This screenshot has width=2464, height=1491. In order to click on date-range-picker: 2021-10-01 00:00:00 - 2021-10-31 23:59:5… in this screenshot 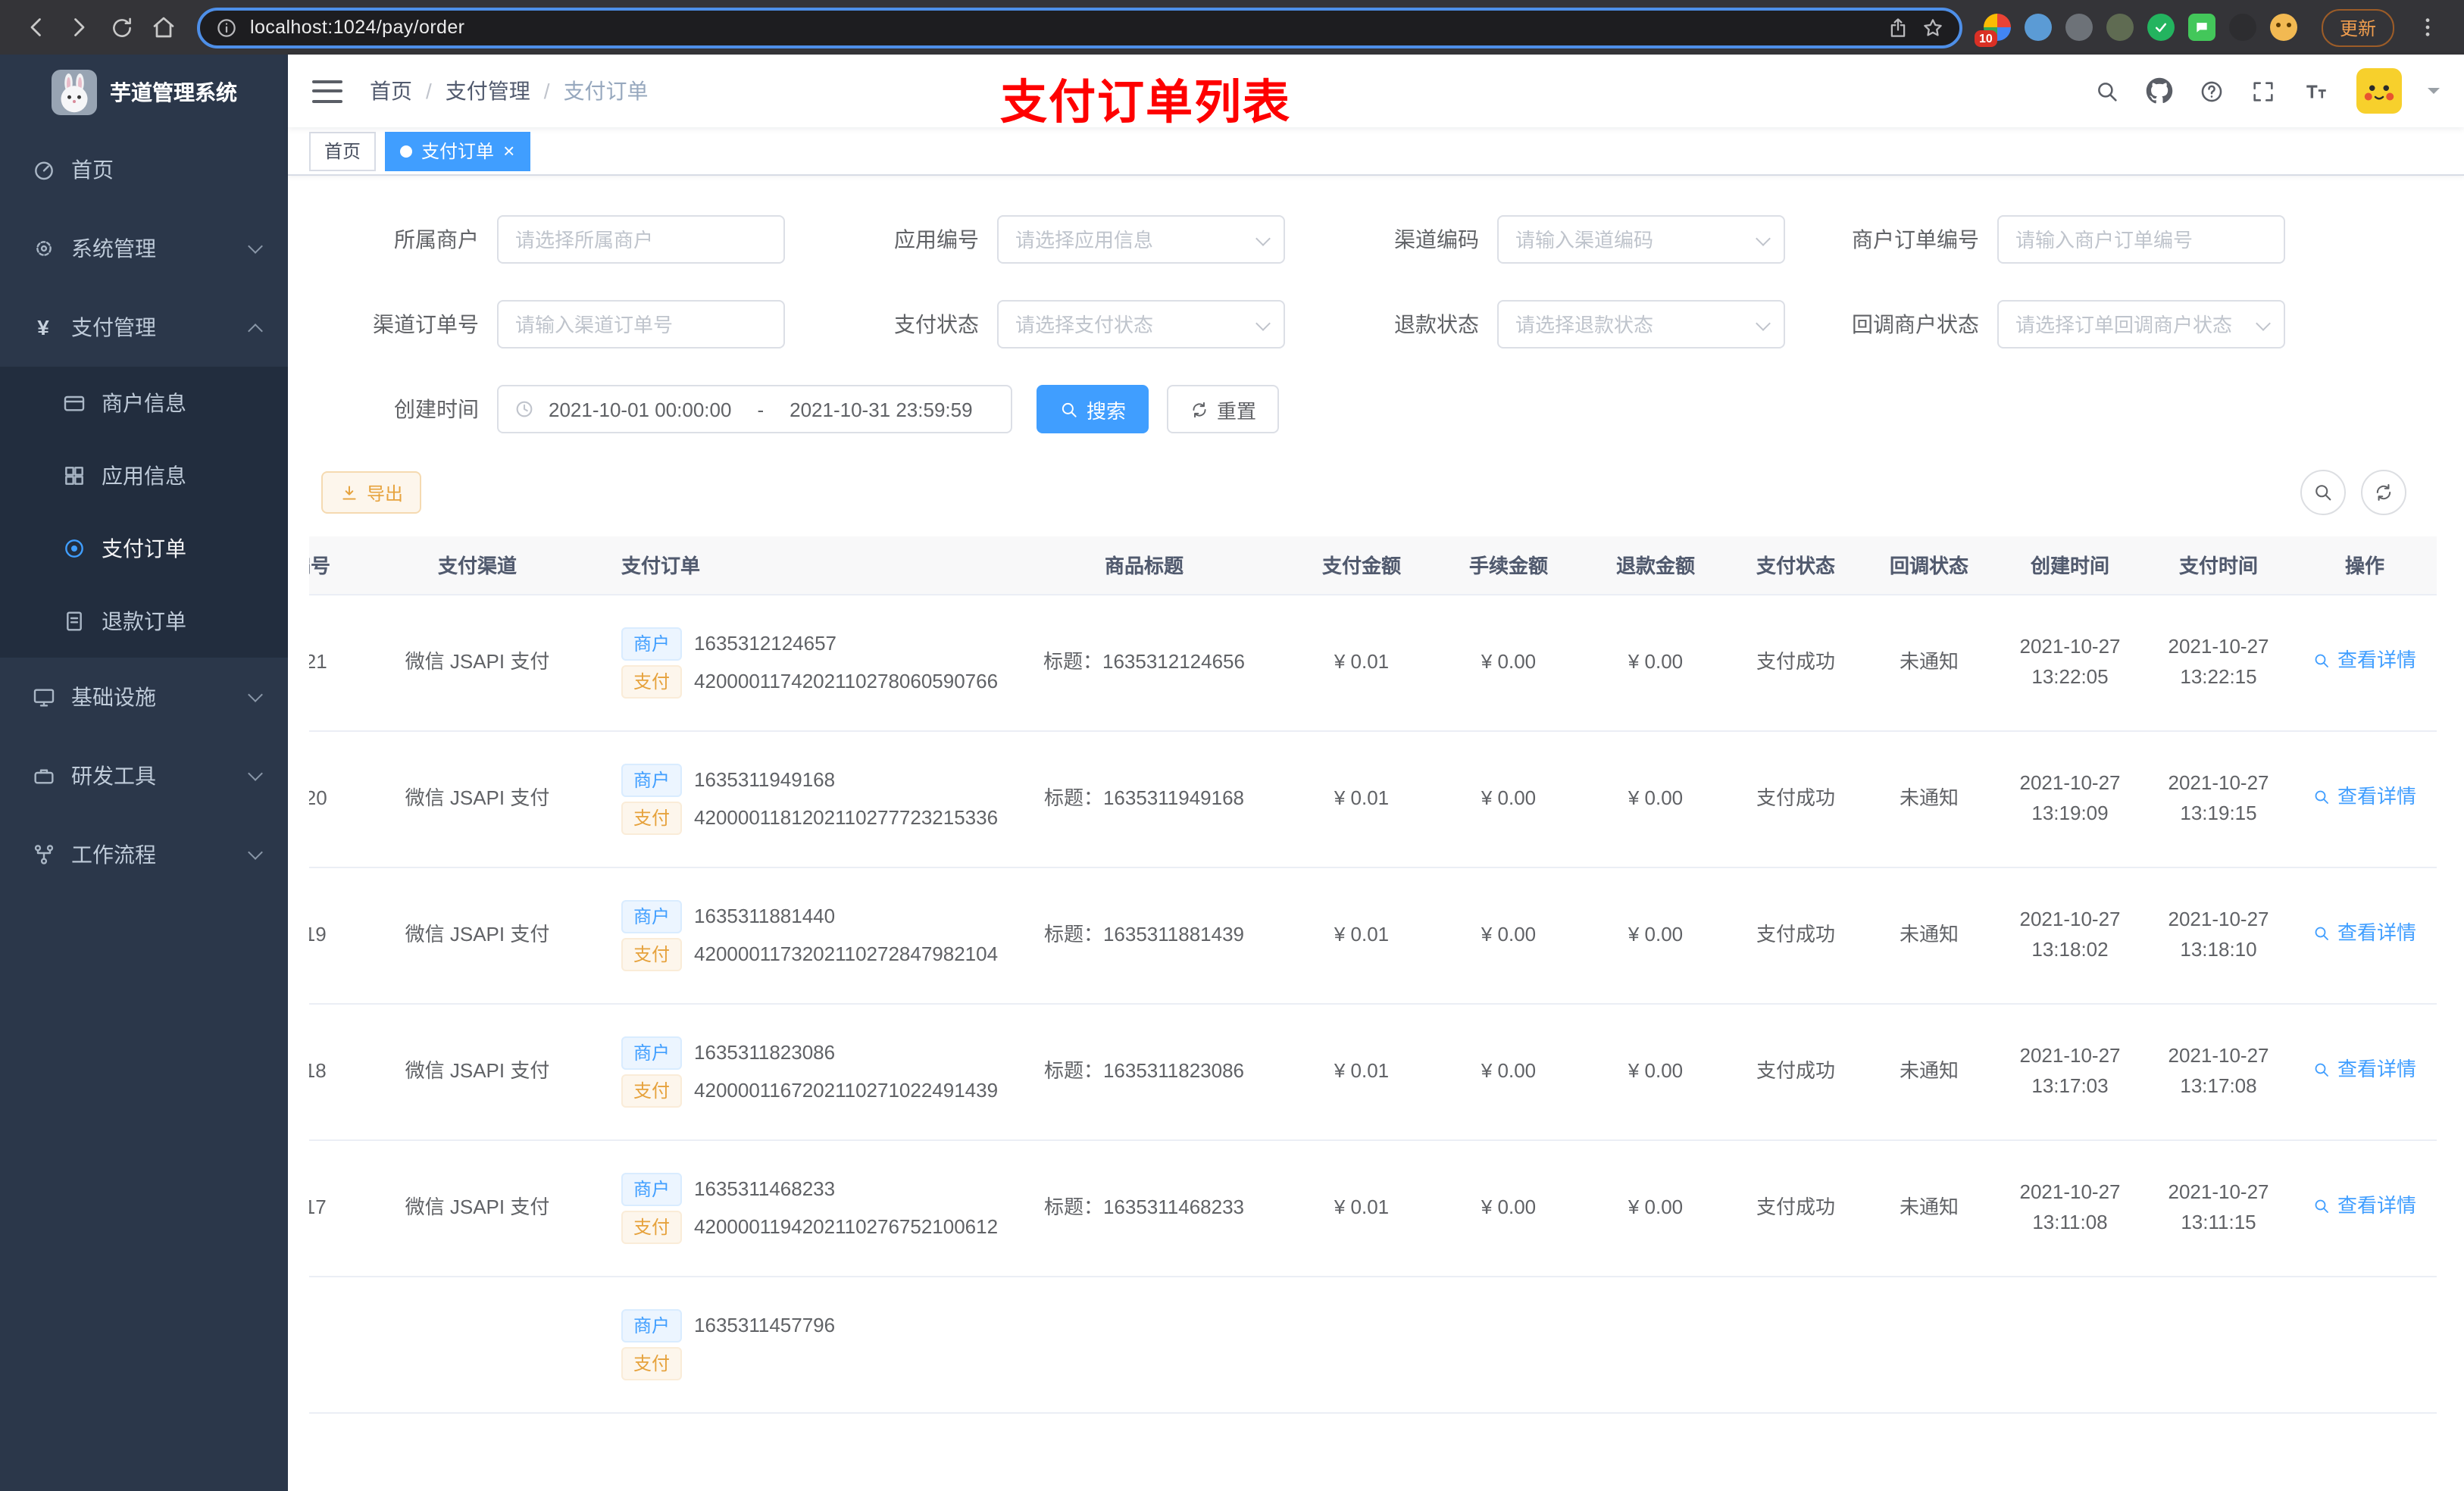, I will do `click(754, 409)`.